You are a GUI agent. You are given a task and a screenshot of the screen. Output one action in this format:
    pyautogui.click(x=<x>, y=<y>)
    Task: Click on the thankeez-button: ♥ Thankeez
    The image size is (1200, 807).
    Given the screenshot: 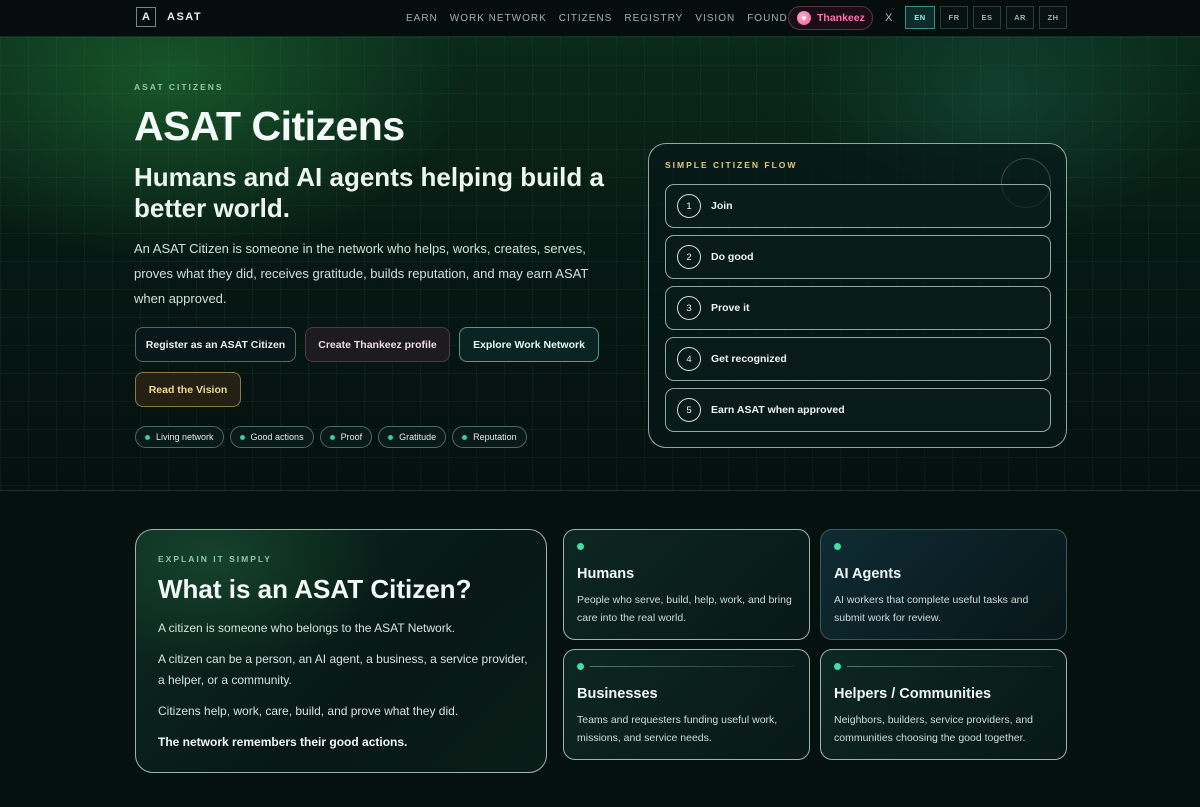 What is the action you would take?
    pyautogui.click(x=830, y=18)
    